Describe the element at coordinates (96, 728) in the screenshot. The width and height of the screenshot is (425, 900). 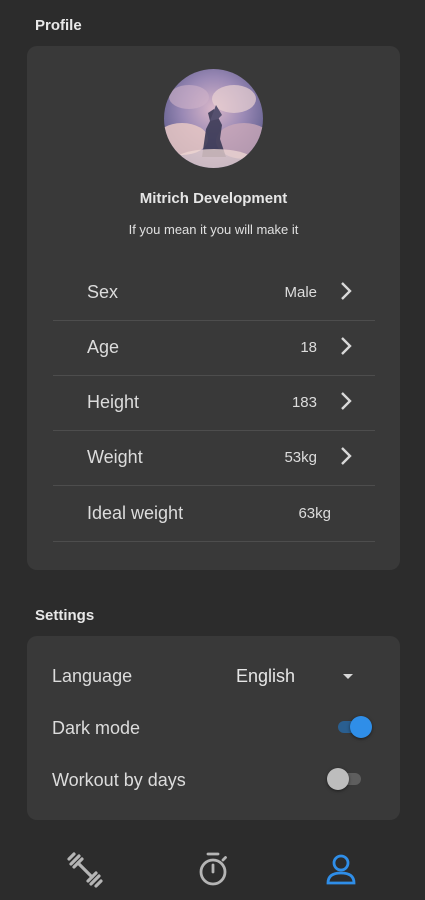
I see `dark-mode-label: Dark mode` at that location.